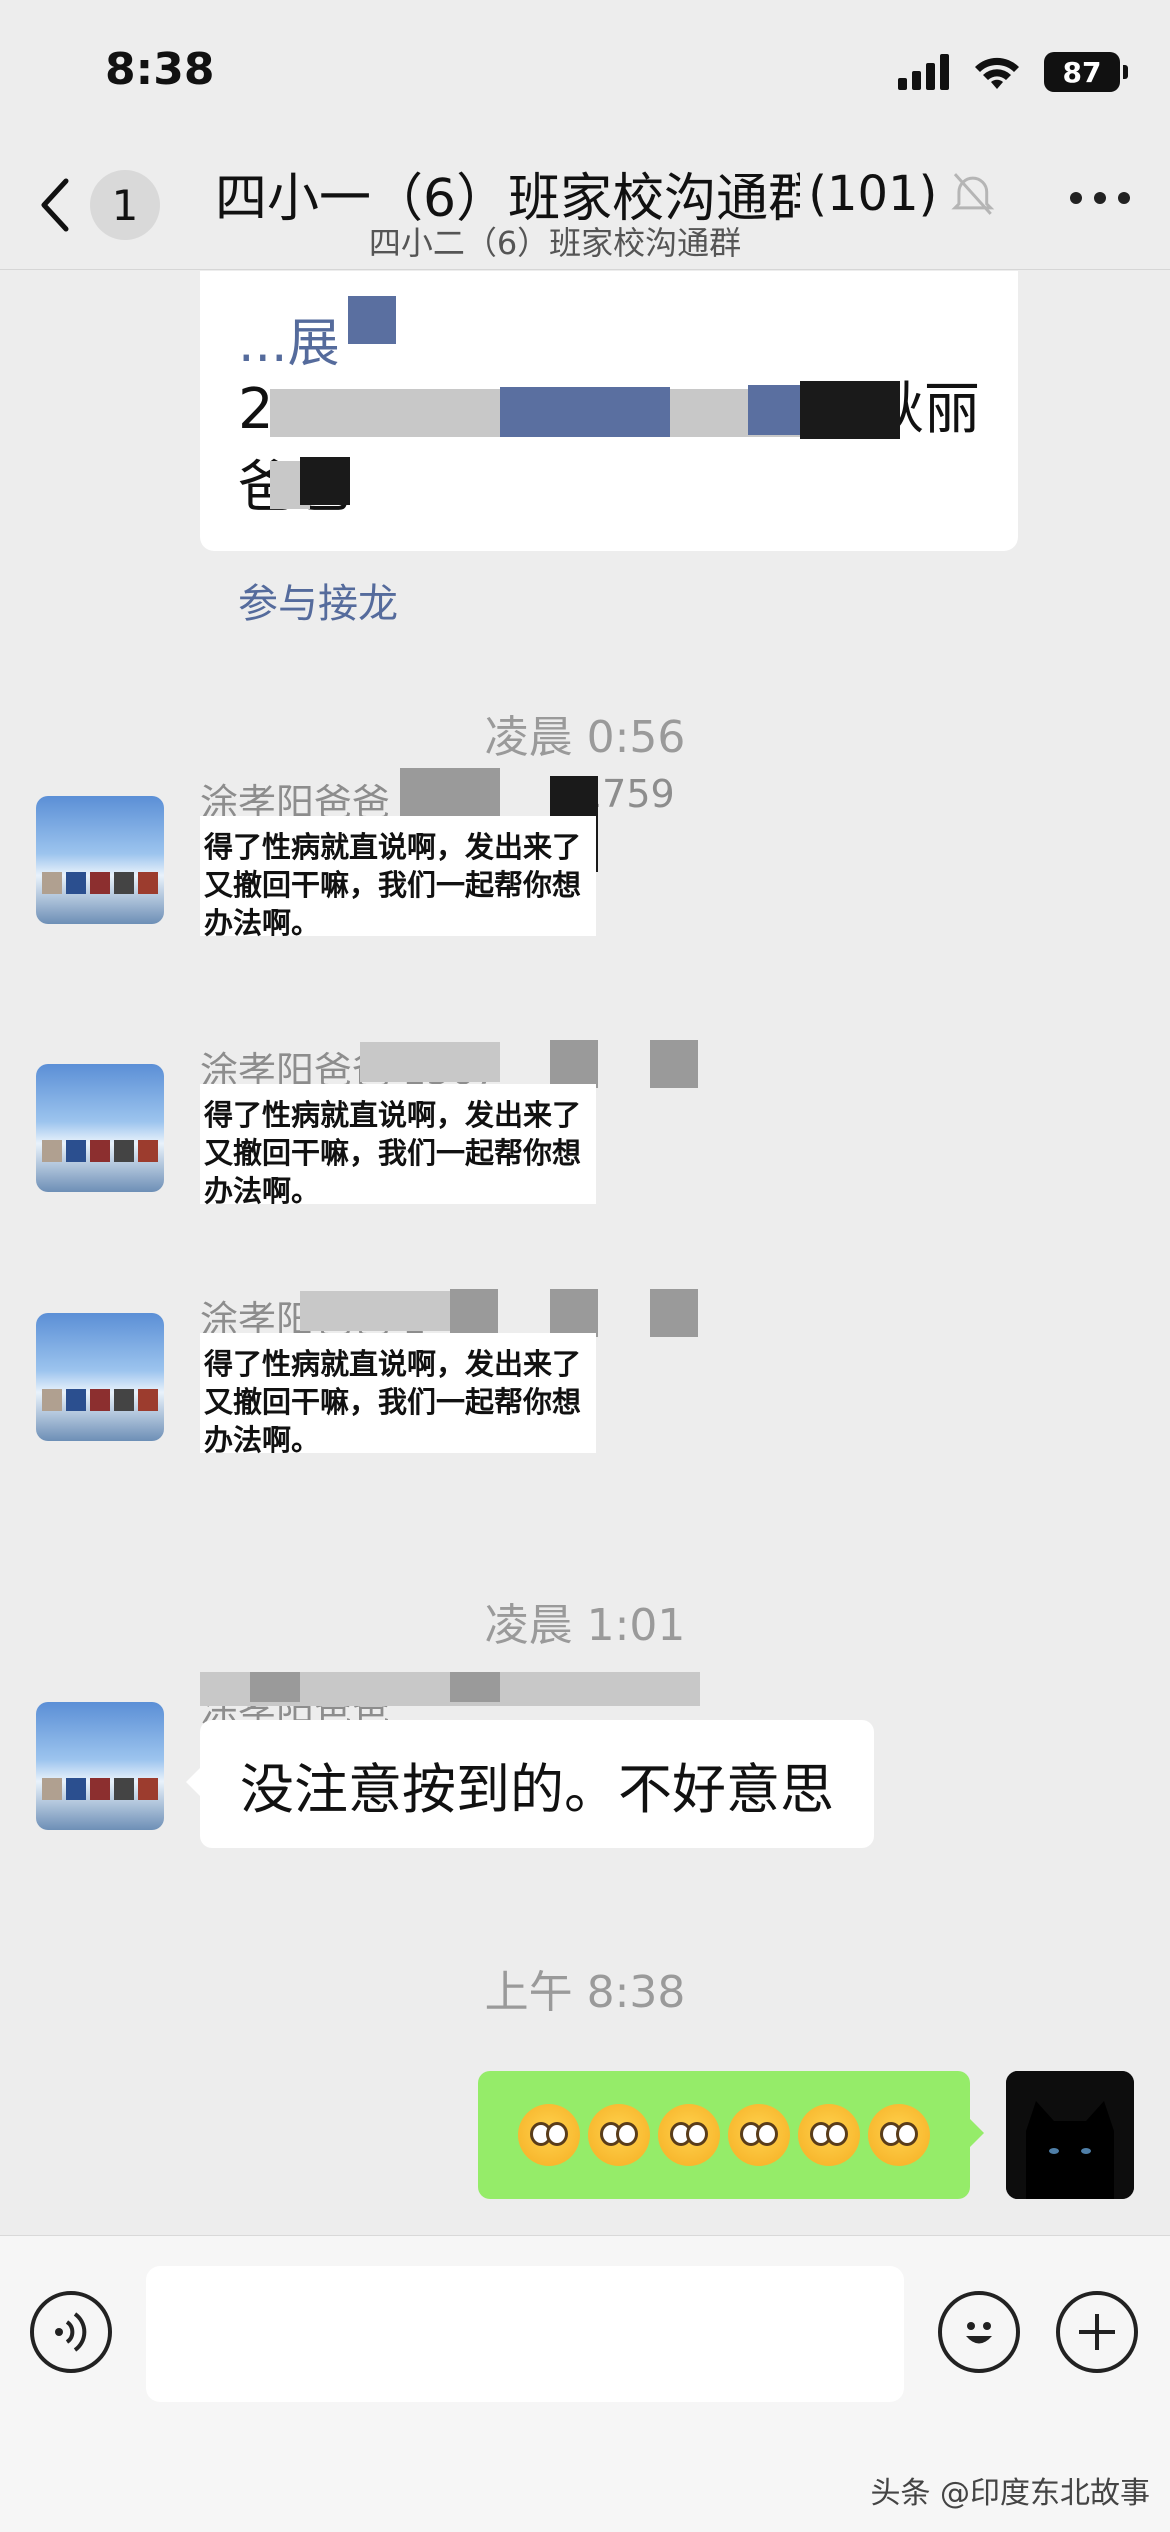  Describe the element at coordinates (160, 69) in the screenshot. I see `status-time: 8:38` at that location.